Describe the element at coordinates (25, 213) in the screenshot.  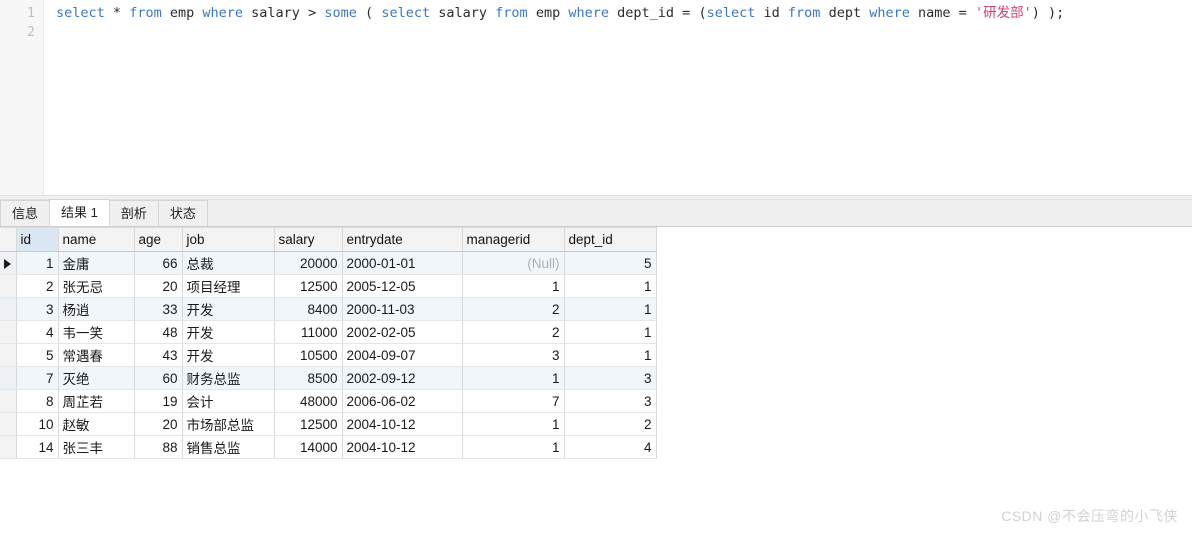
I see `result-tab-inactive: 信息` at that location.